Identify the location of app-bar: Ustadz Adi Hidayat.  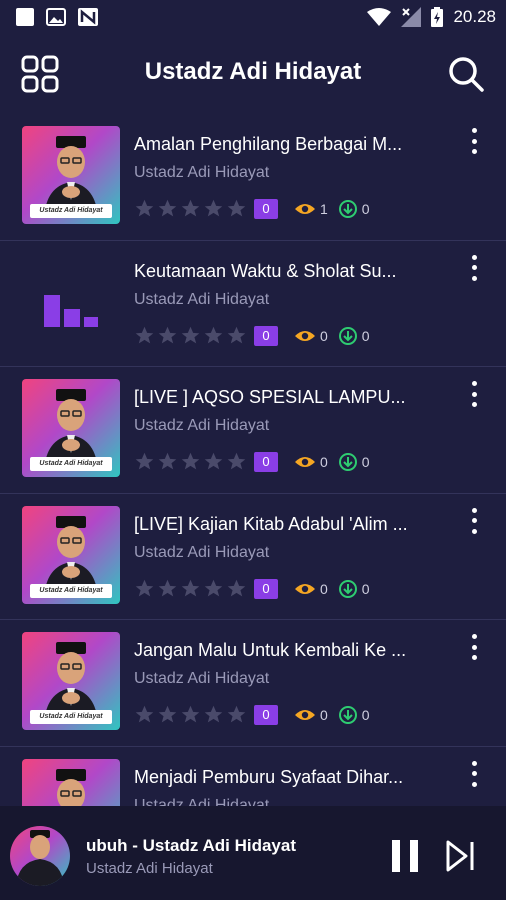
(253, 74).